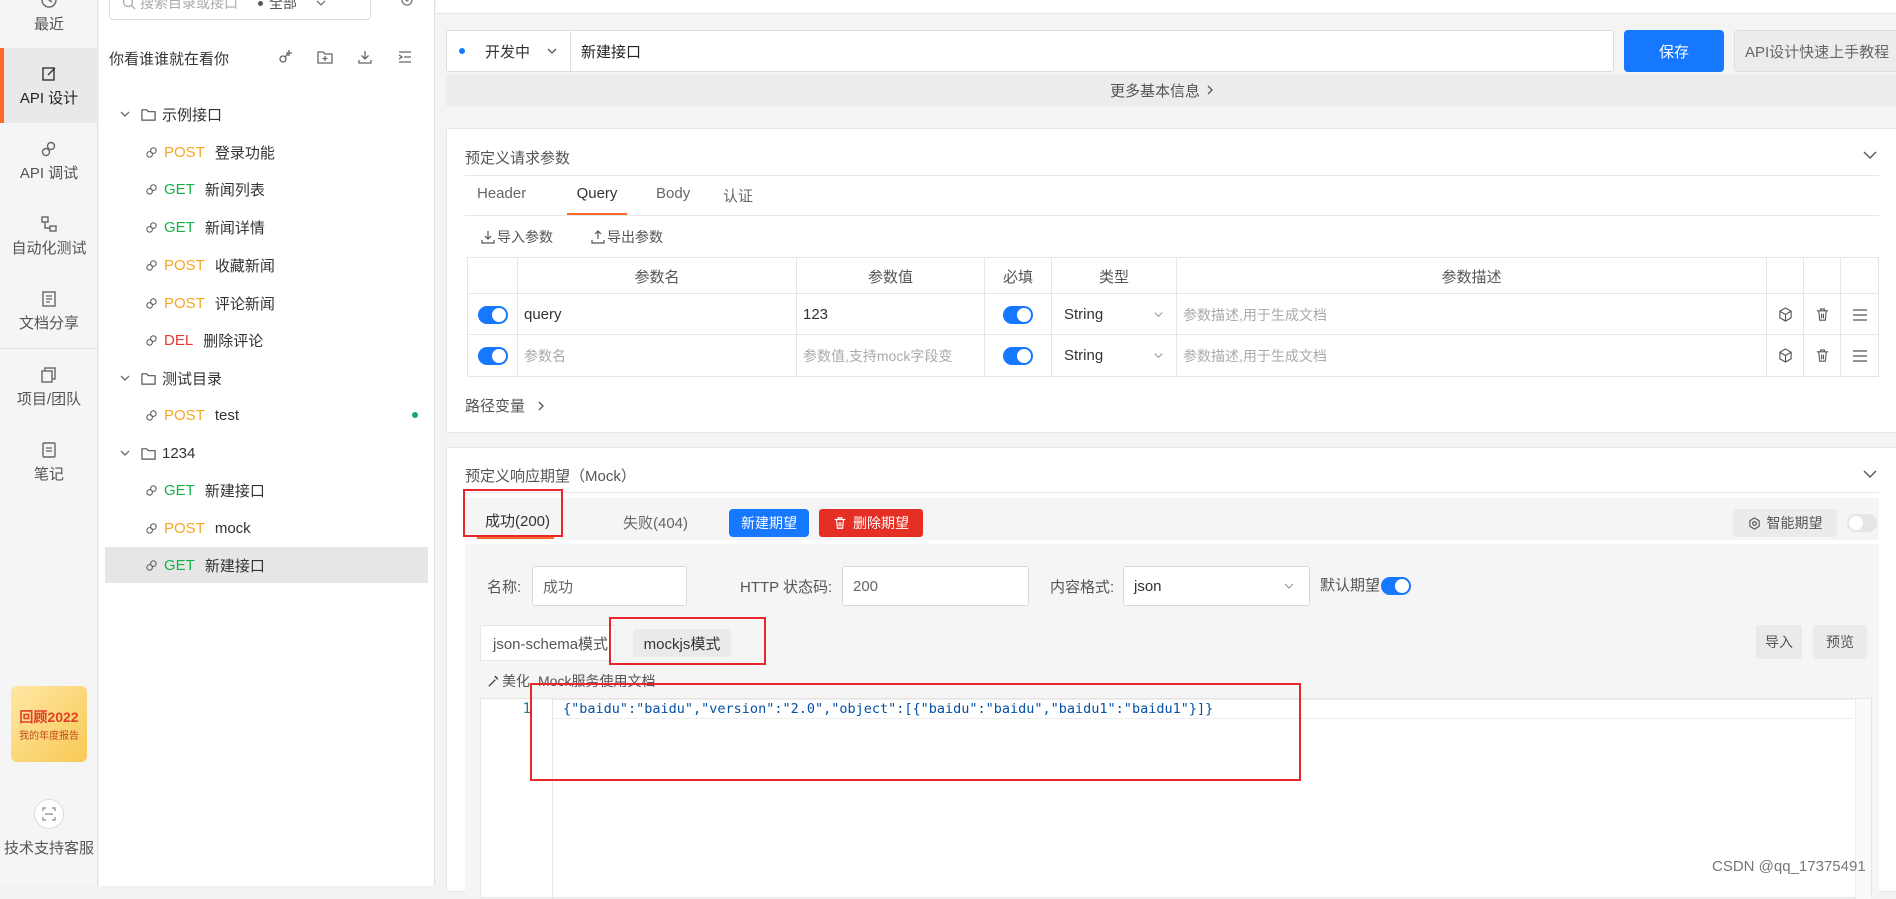  I want to click on tab-query: Query, so click(597, 200).